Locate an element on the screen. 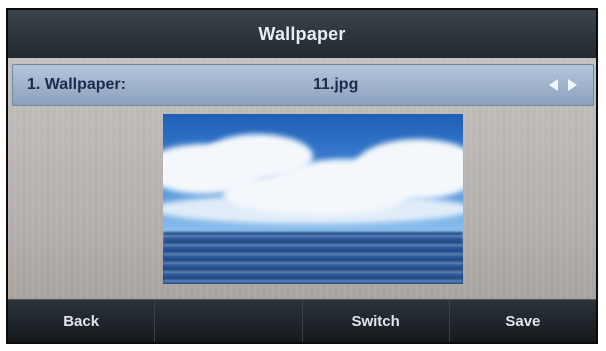 The height and width of the screenshot is (351, 606). softkey-bar: Back Switch Save is located at coordinates (302, 320).